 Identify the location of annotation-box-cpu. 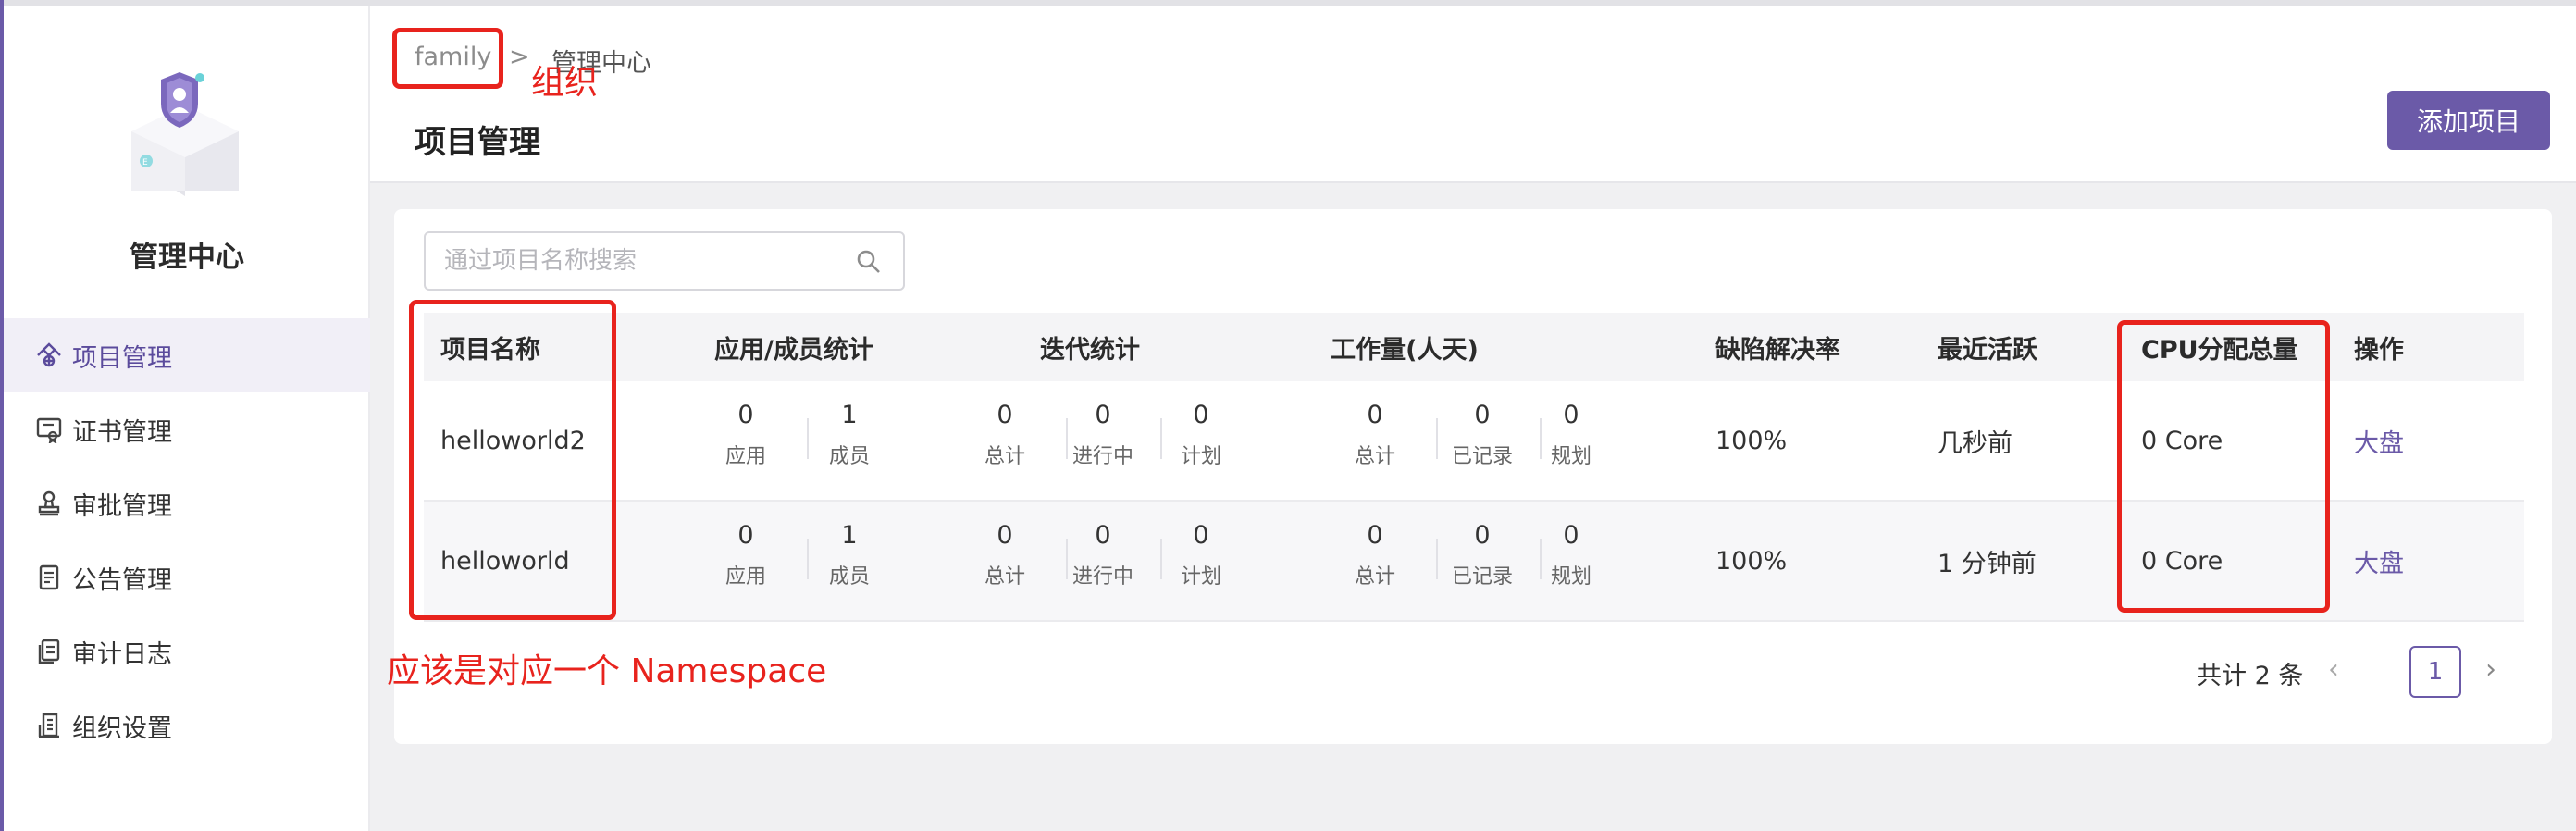
(2224, 467).